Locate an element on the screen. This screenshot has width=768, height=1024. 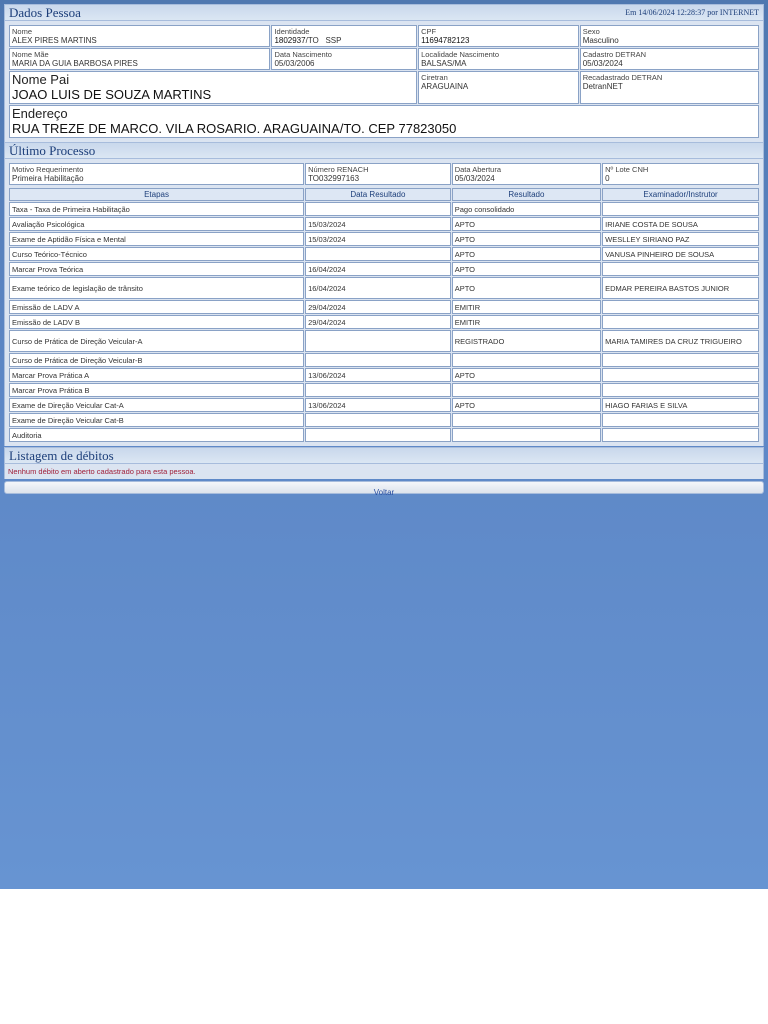
nome-value: ALEX PIRES MARTINS is located at coordinates (54, 40).